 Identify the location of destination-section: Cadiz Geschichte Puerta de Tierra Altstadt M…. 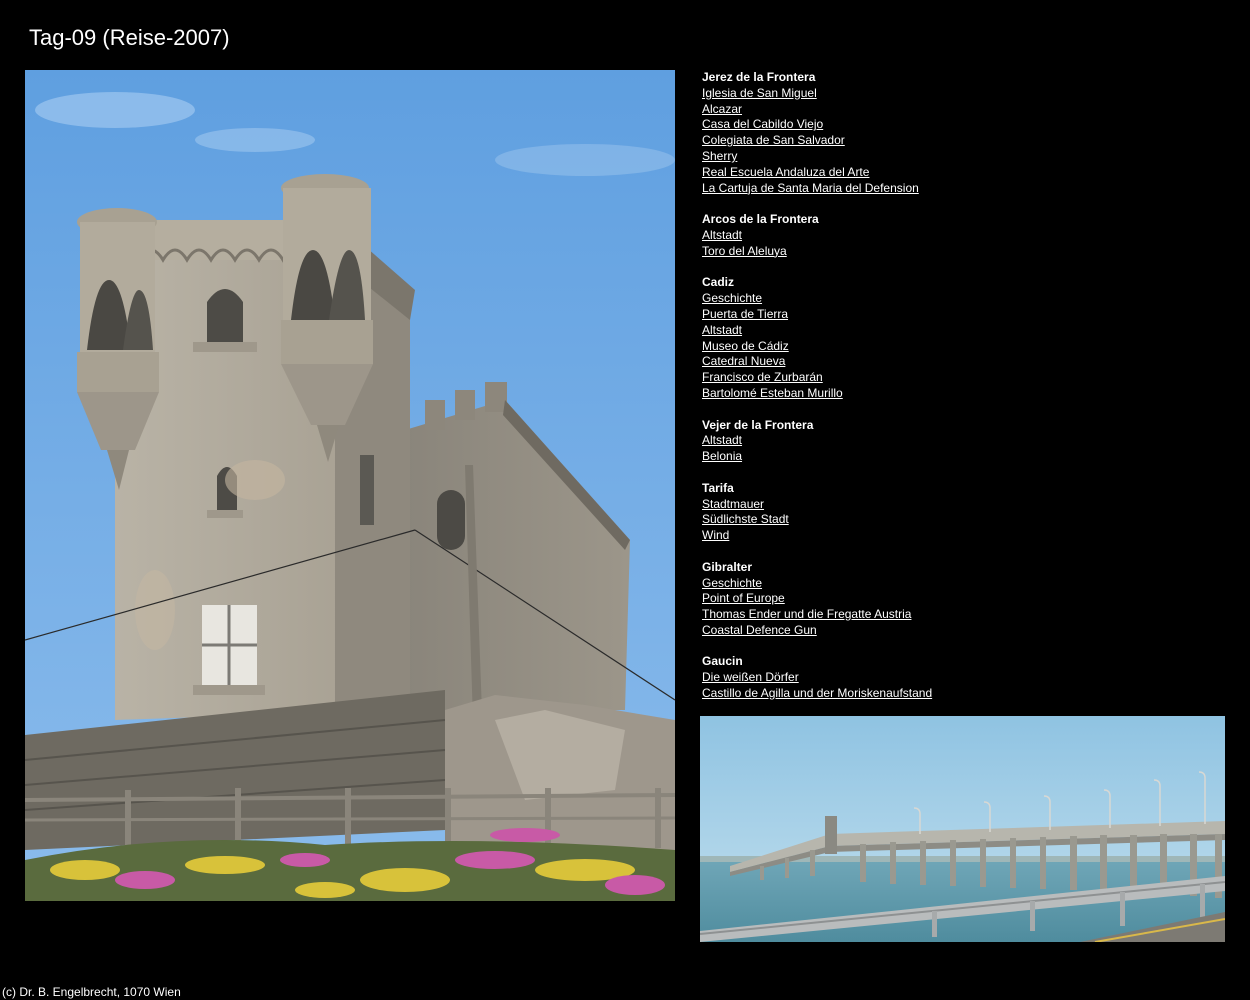
(962, 338).